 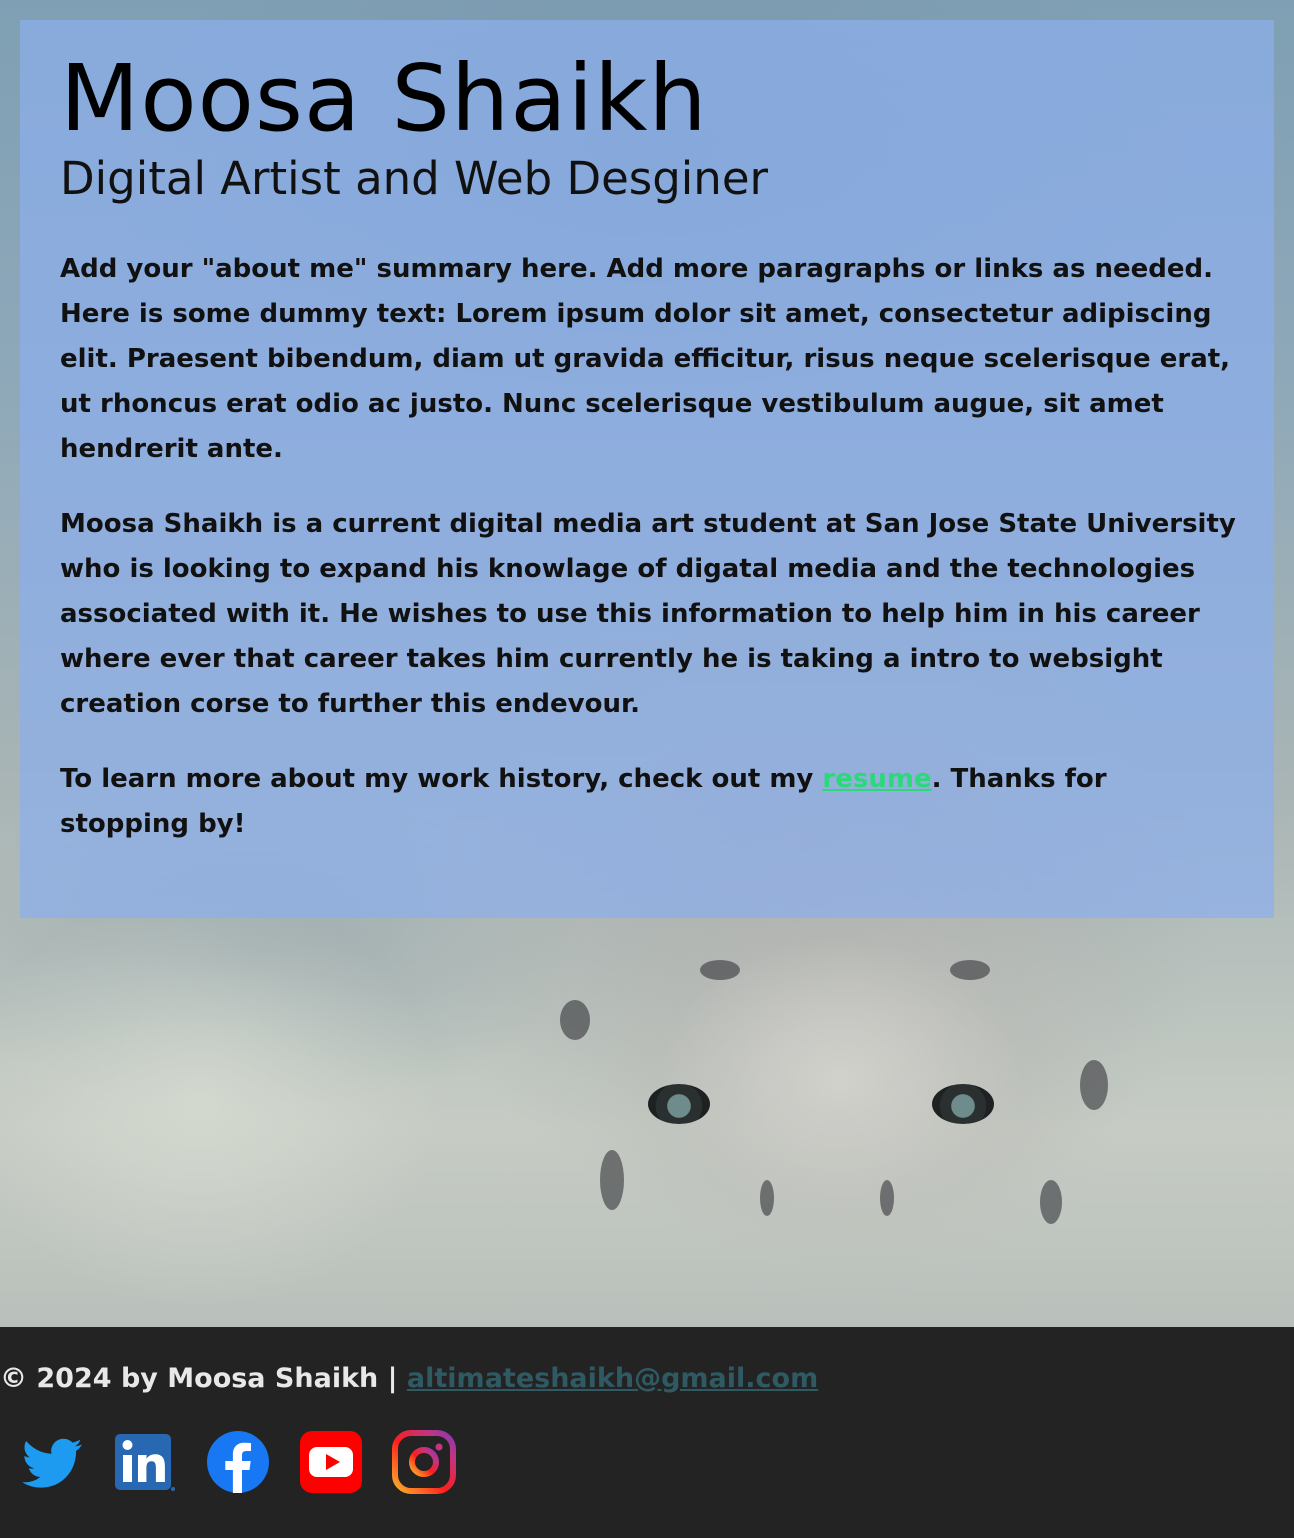 I want to click on youtube-icon, so click(x=331, y=1462).